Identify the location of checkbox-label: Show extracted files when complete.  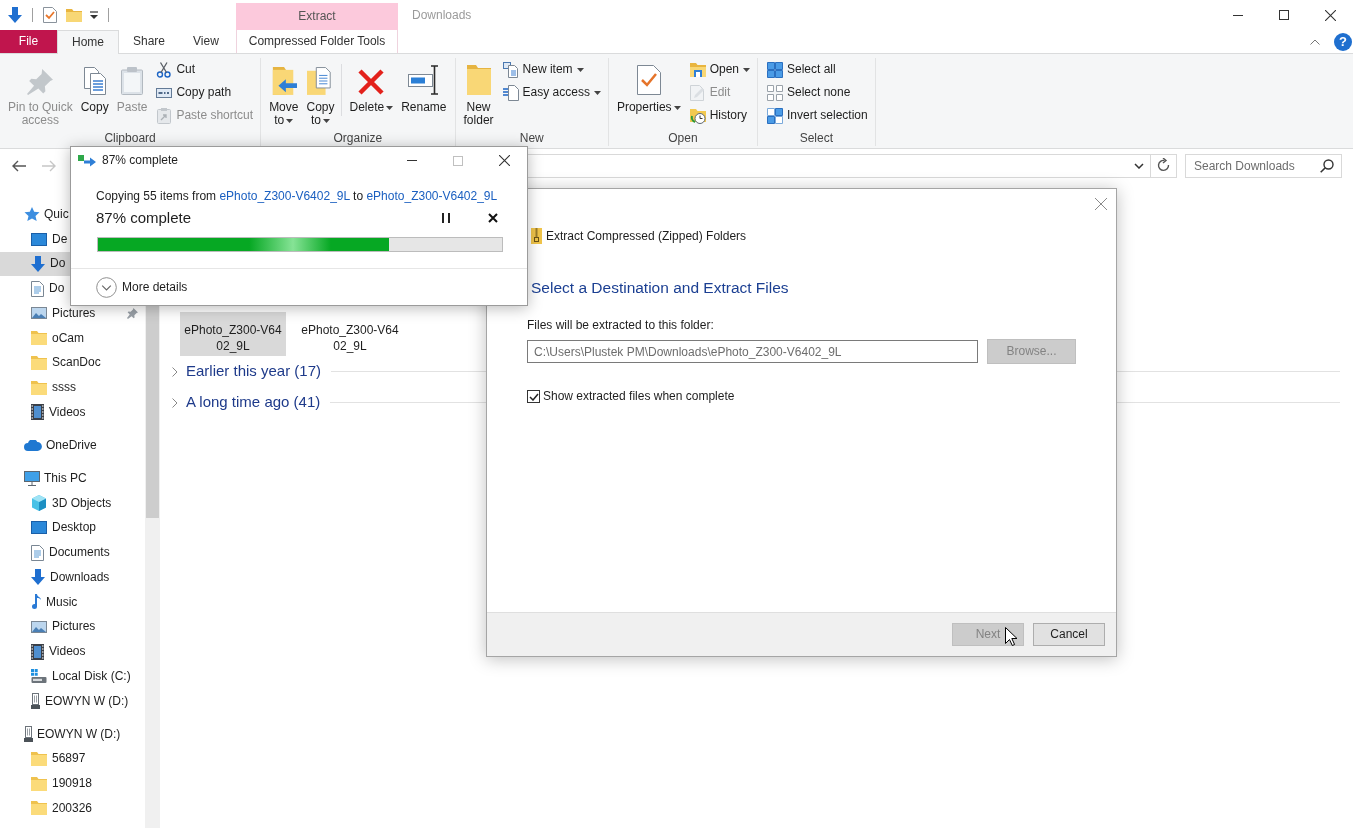
(639, 396).